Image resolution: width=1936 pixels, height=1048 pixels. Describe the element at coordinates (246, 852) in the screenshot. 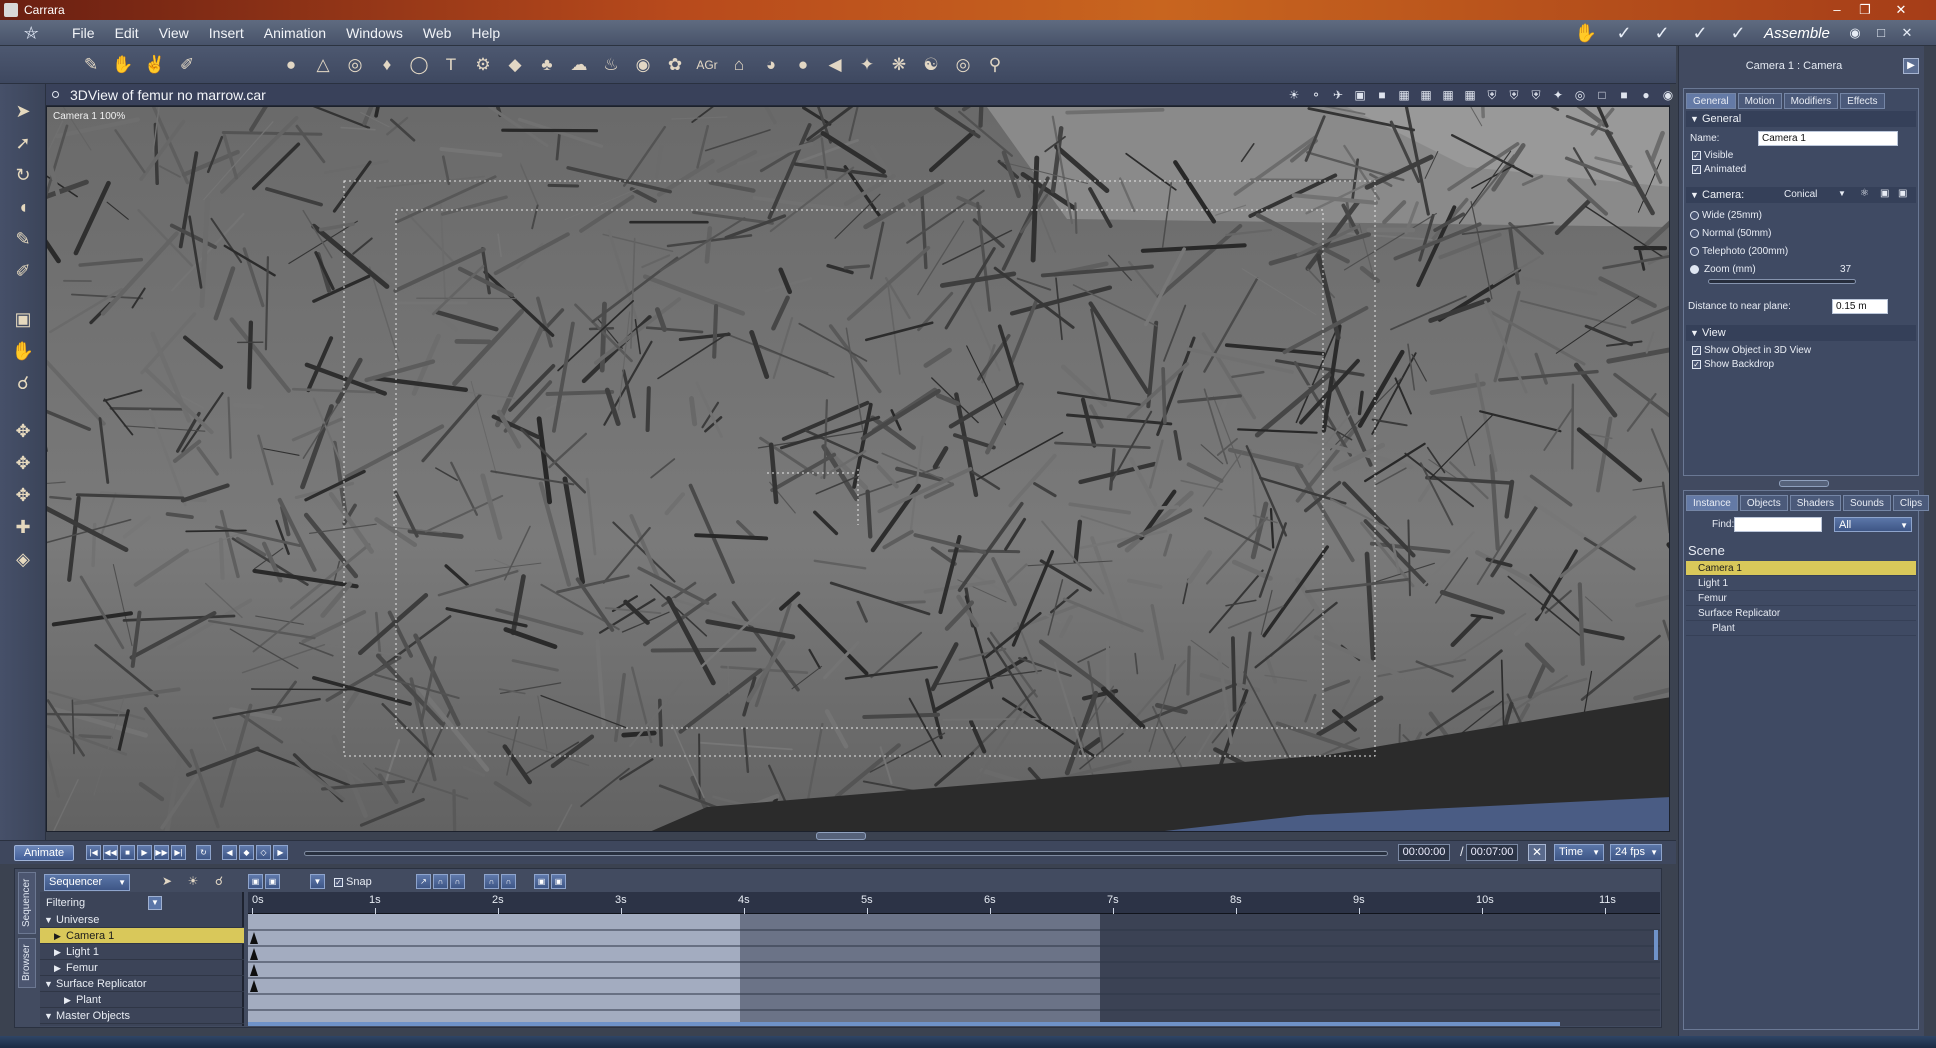

I see `key-add-icon: ◆` at that location.